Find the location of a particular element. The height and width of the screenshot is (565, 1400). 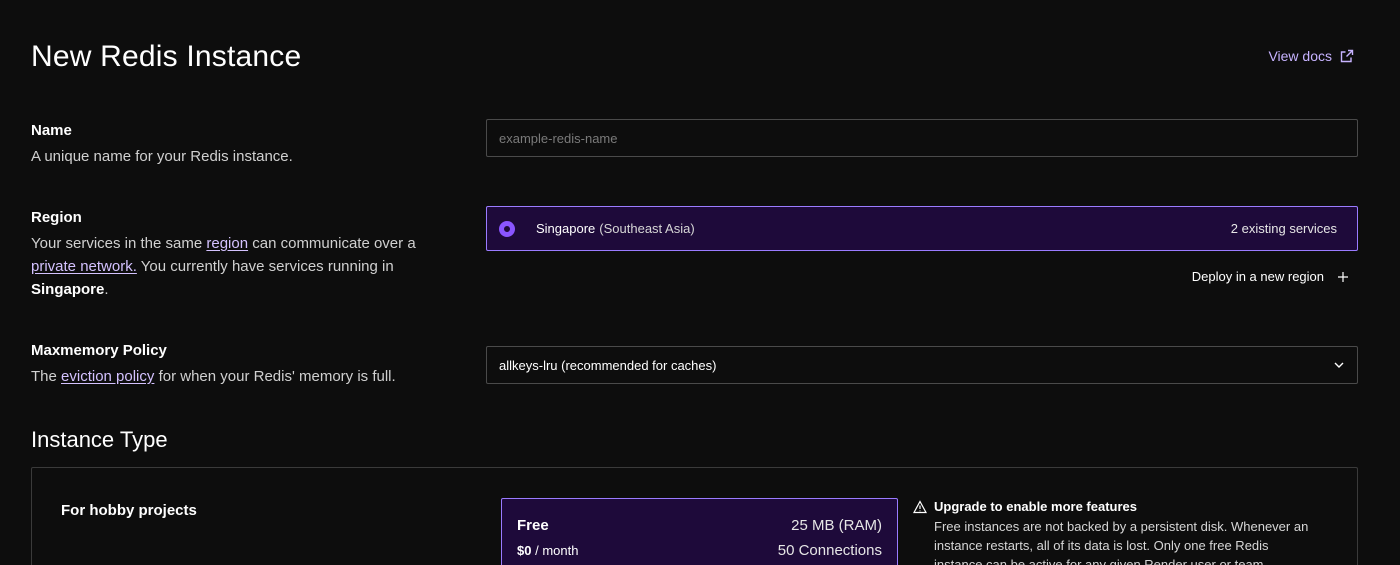

region-link: region is located at coordinates (227, 243).